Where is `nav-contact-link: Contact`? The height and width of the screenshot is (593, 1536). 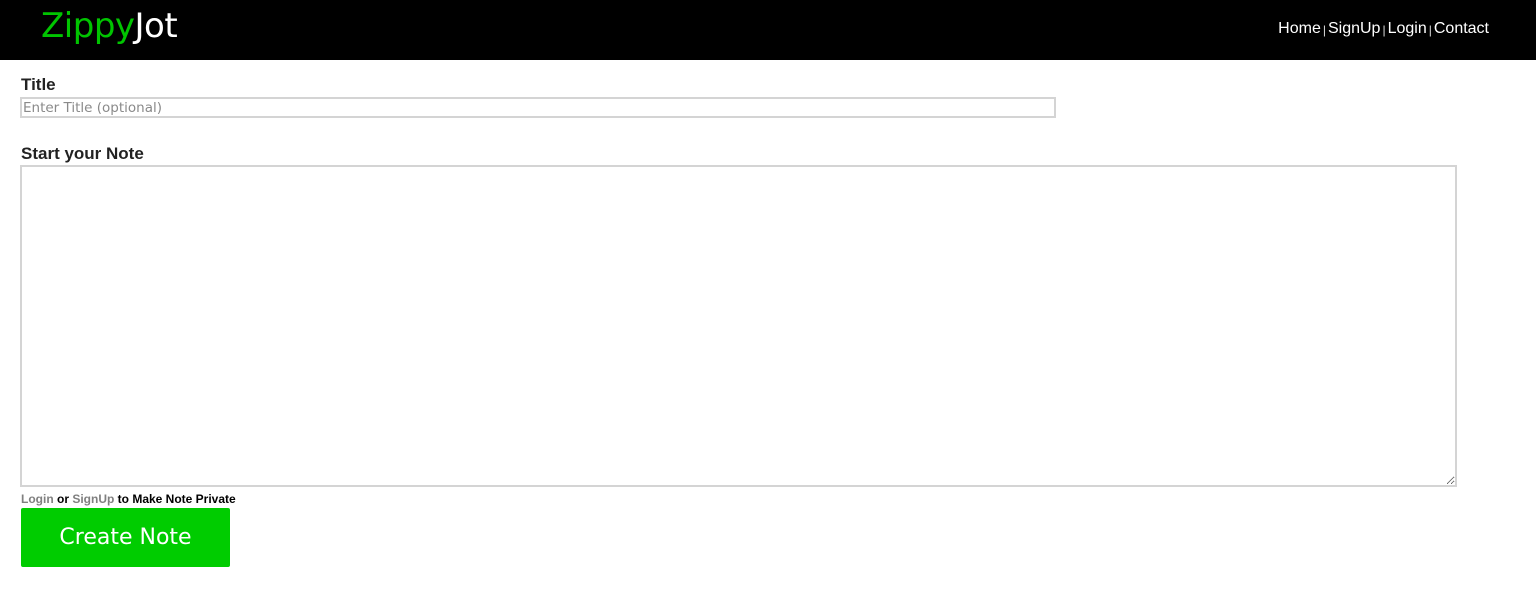 nav-contact-link: Contact is located at coordinates (1461, 28).